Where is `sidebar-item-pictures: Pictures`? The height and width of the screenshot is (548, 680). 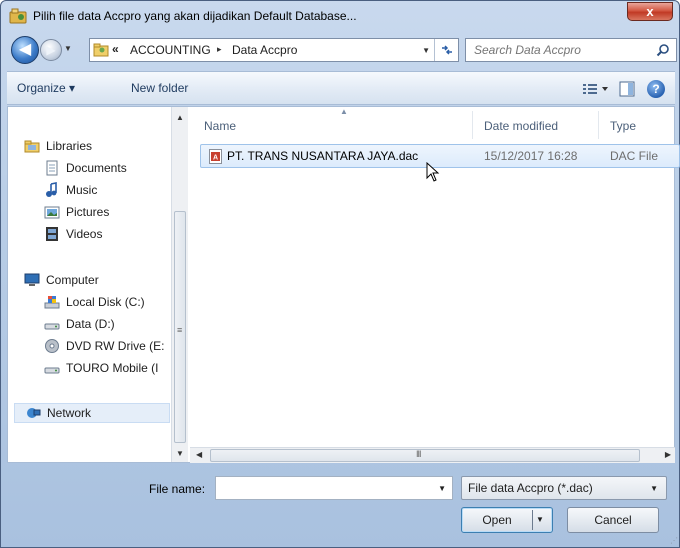
sidebar-item-pictures: Pictures is located at coordinates (106, 213).